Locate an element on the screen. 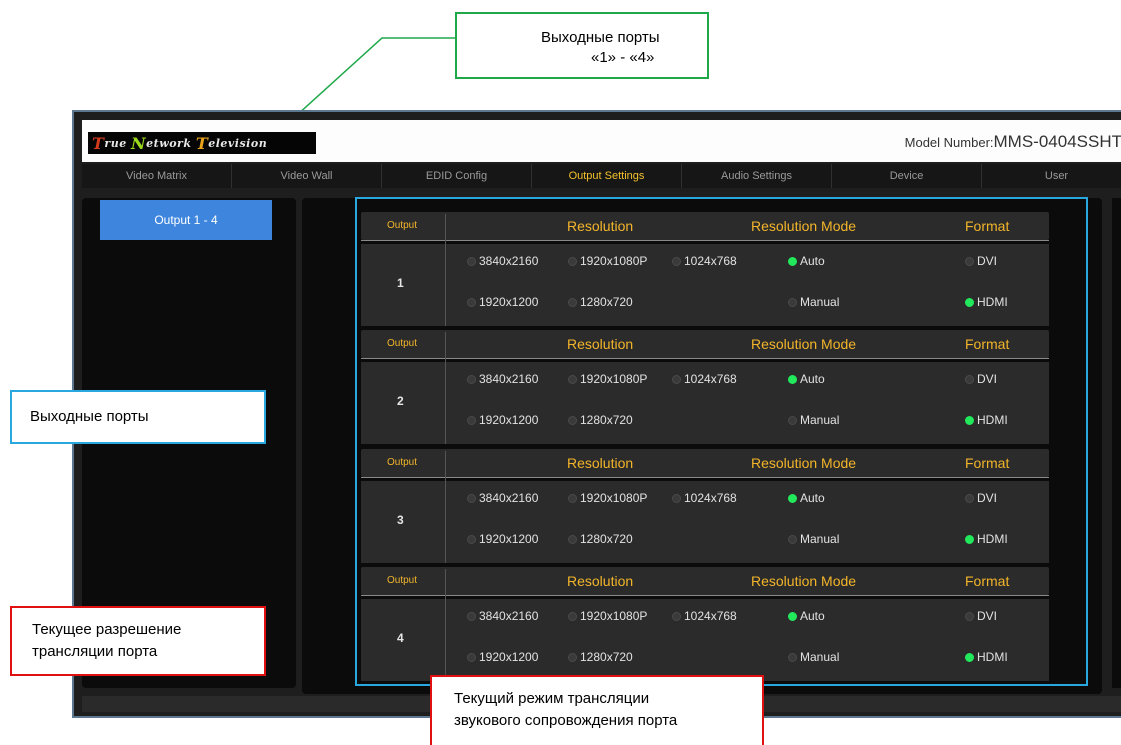 Image resolution: width=1121 pixels, height=745 pixels. tab-device: Device is located at coordinates (907, 176).